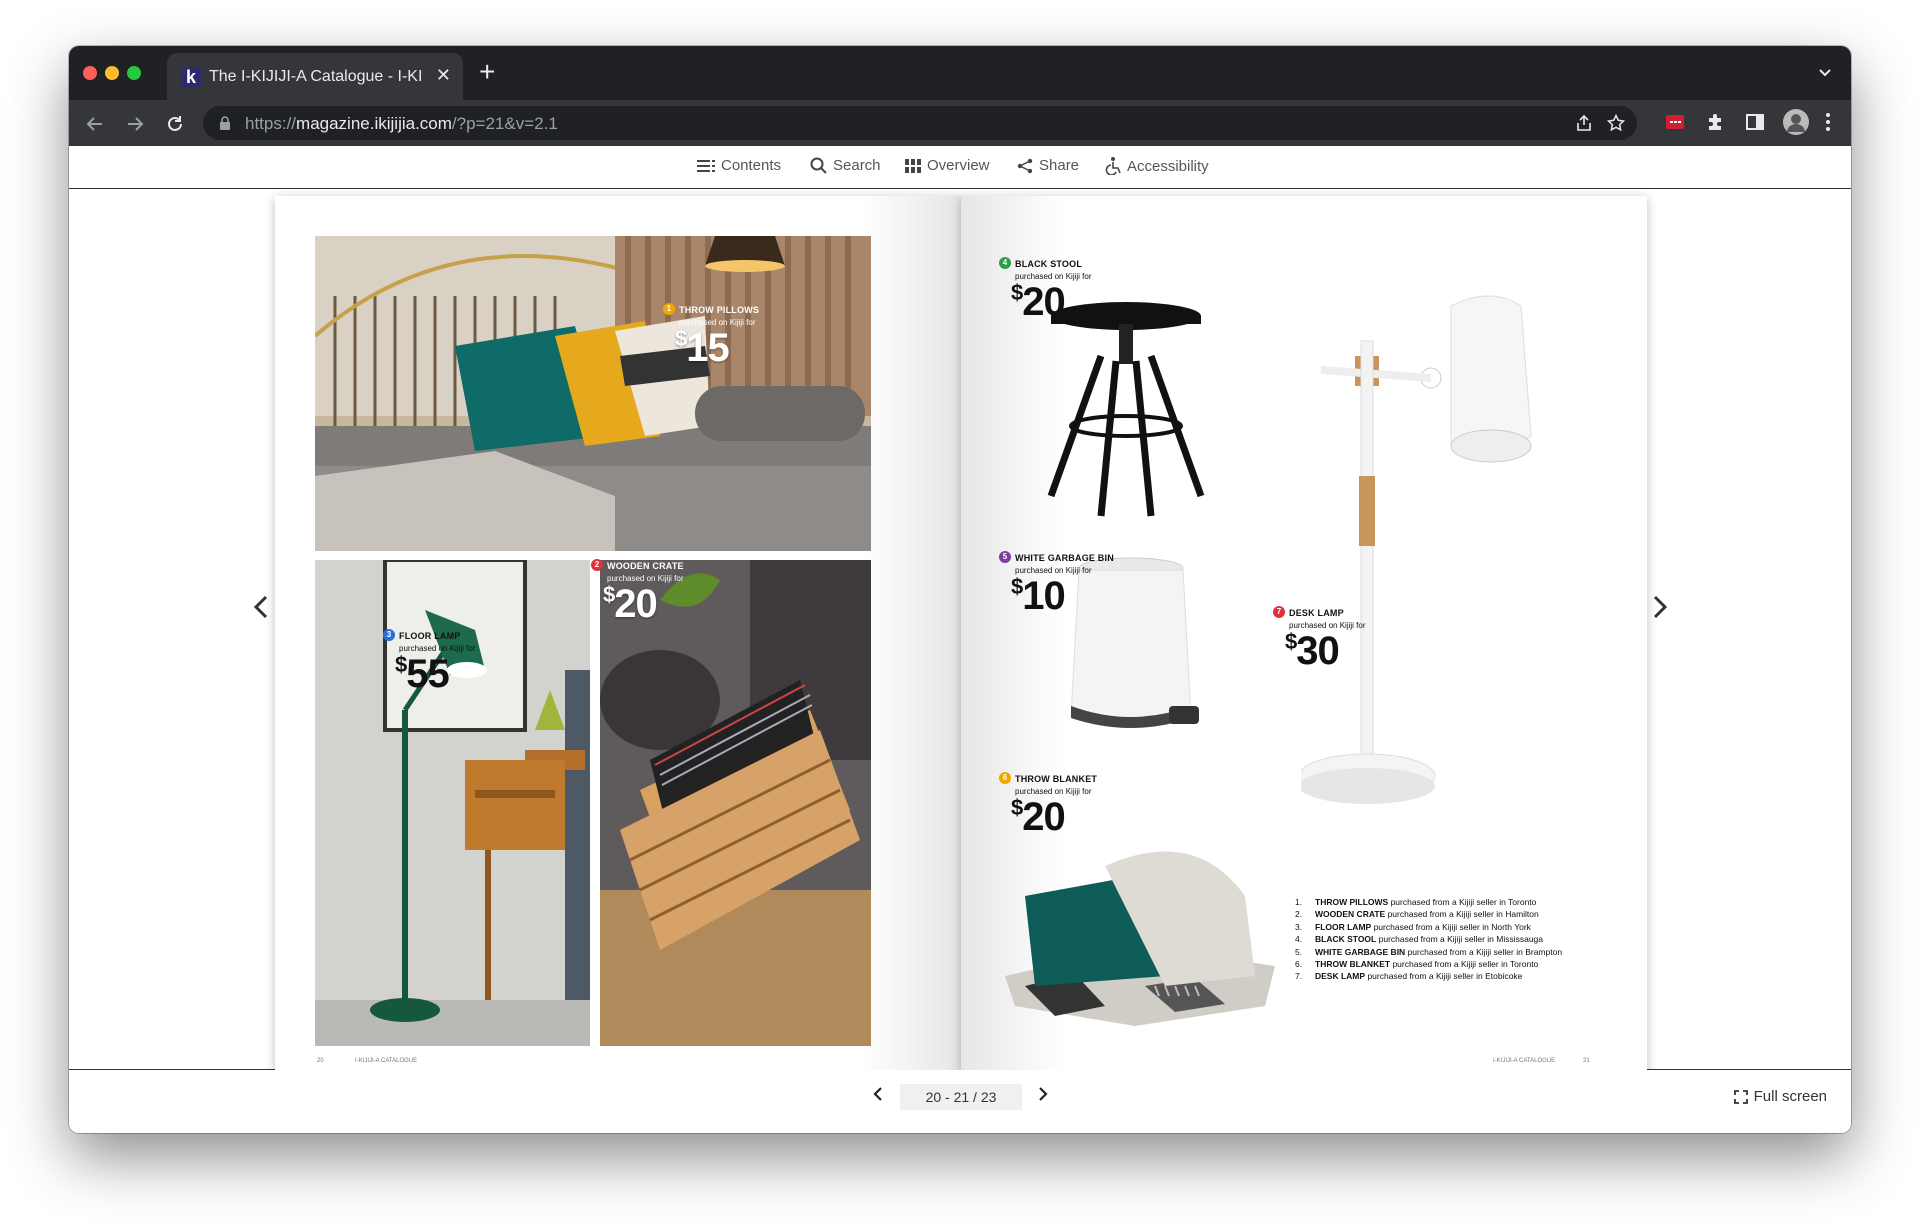 The height and width of the screenshot is (1224, 1920). I want to click on product-name: WHITE GARBAGE BIN, so click(1064, 558).